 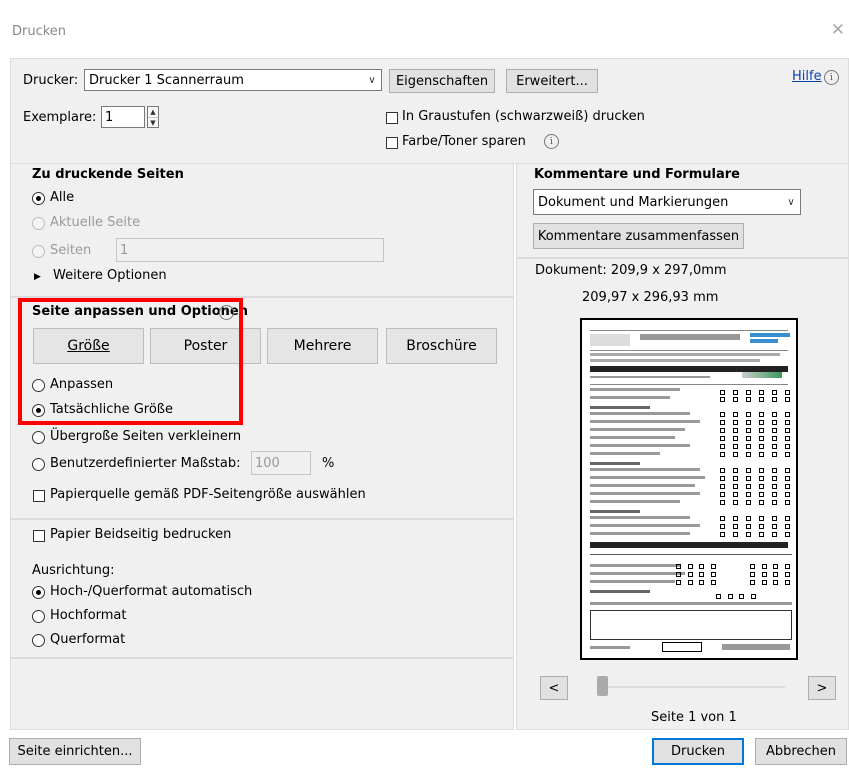 I want to click on custom-scale-radio, so click(x=38, y=464).